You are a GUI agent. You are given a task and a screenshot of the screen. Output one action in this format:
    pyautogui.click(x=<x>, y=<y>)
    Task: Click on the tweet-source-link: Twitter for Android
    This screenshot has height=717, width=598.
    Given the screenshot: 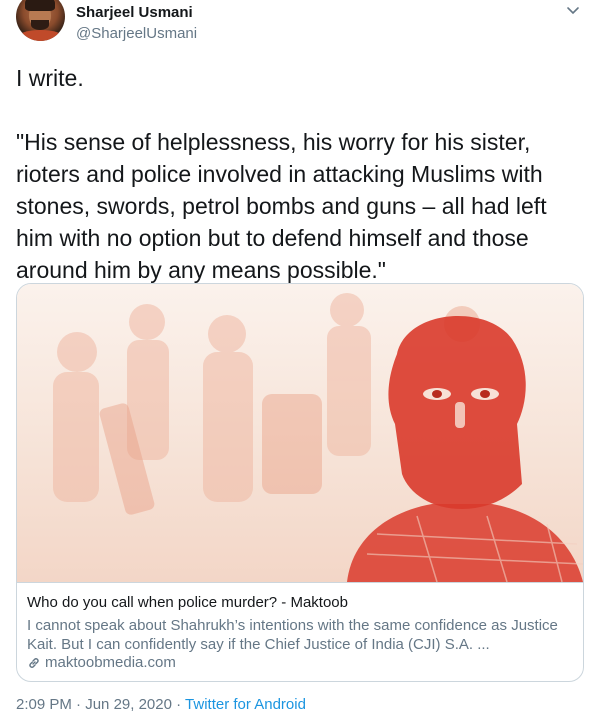 What is the action you would take?
    pyautogui.click(x=245, y=704)
    